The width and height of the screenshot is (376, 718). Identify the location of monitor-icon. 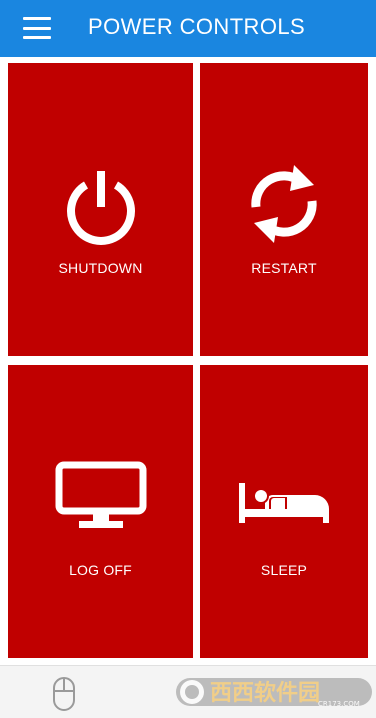
(100, 494).